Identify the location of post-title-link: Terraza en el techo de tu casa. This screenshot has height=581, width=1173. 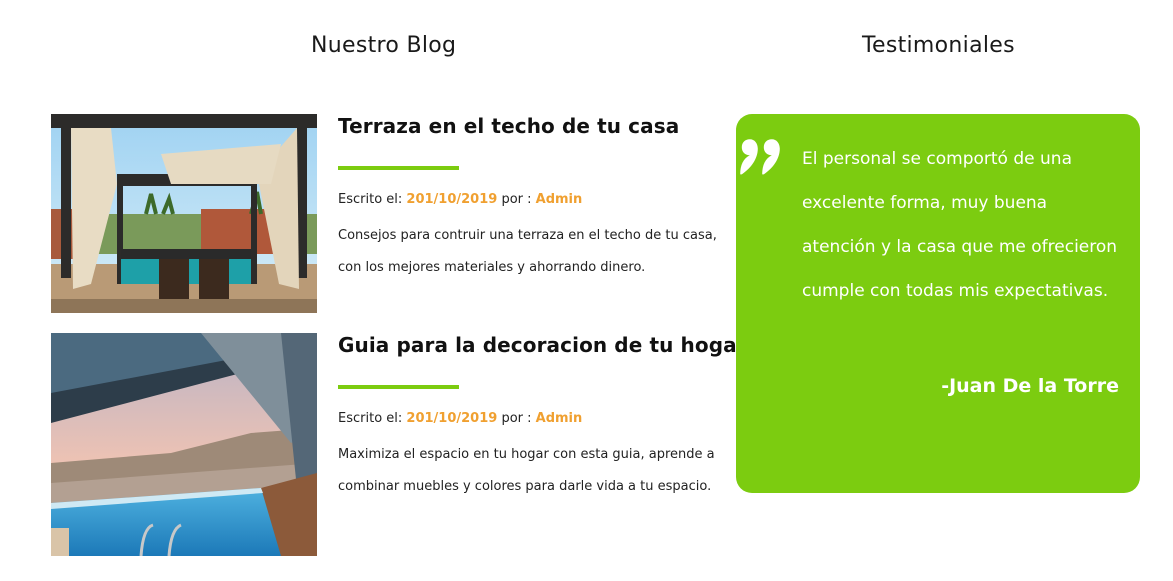
(535, 126).